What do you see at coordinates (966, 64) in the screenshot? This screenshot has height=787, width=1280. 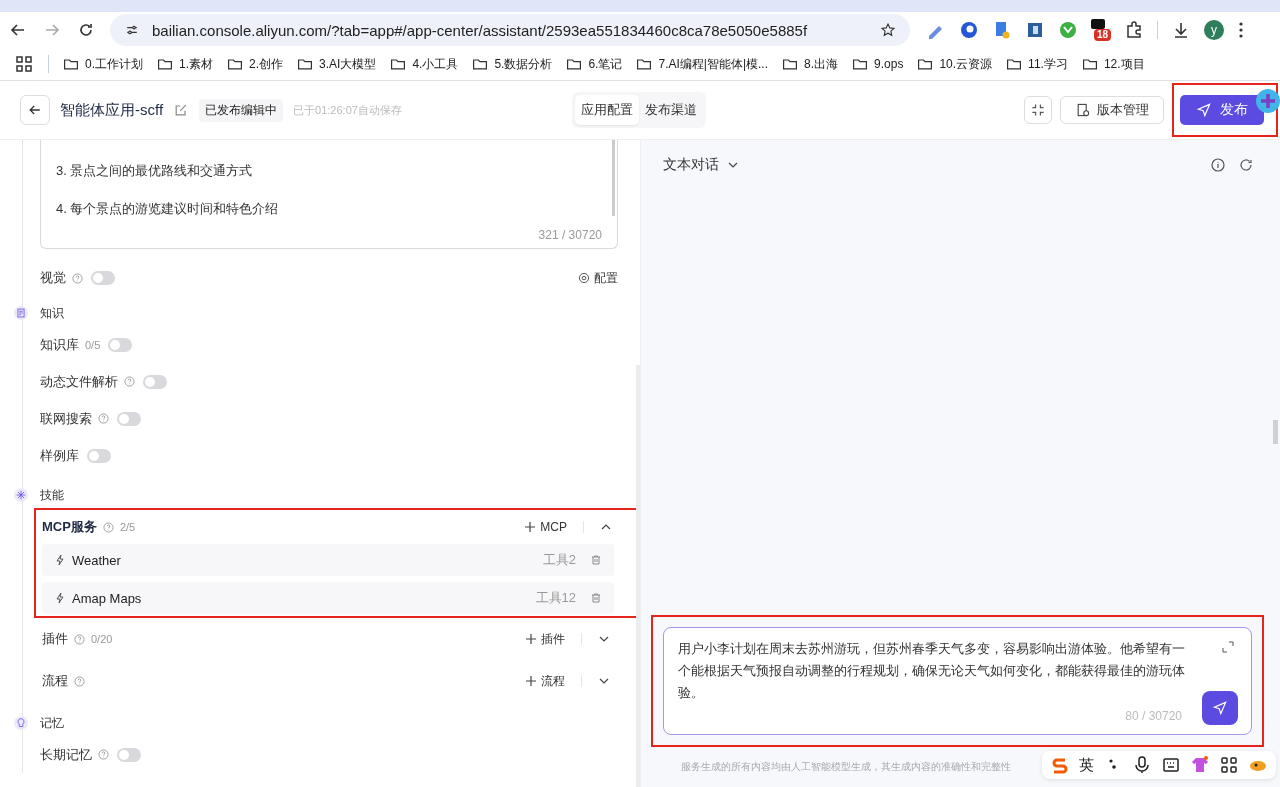 I see `bookmark-link: 10.云资源` at bounding box center [966, 64].